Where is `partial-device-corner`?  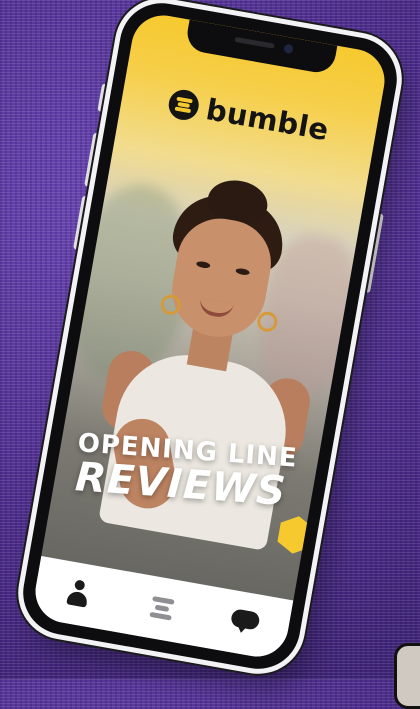
partial-device-corner is located at coordinates (407, 676).